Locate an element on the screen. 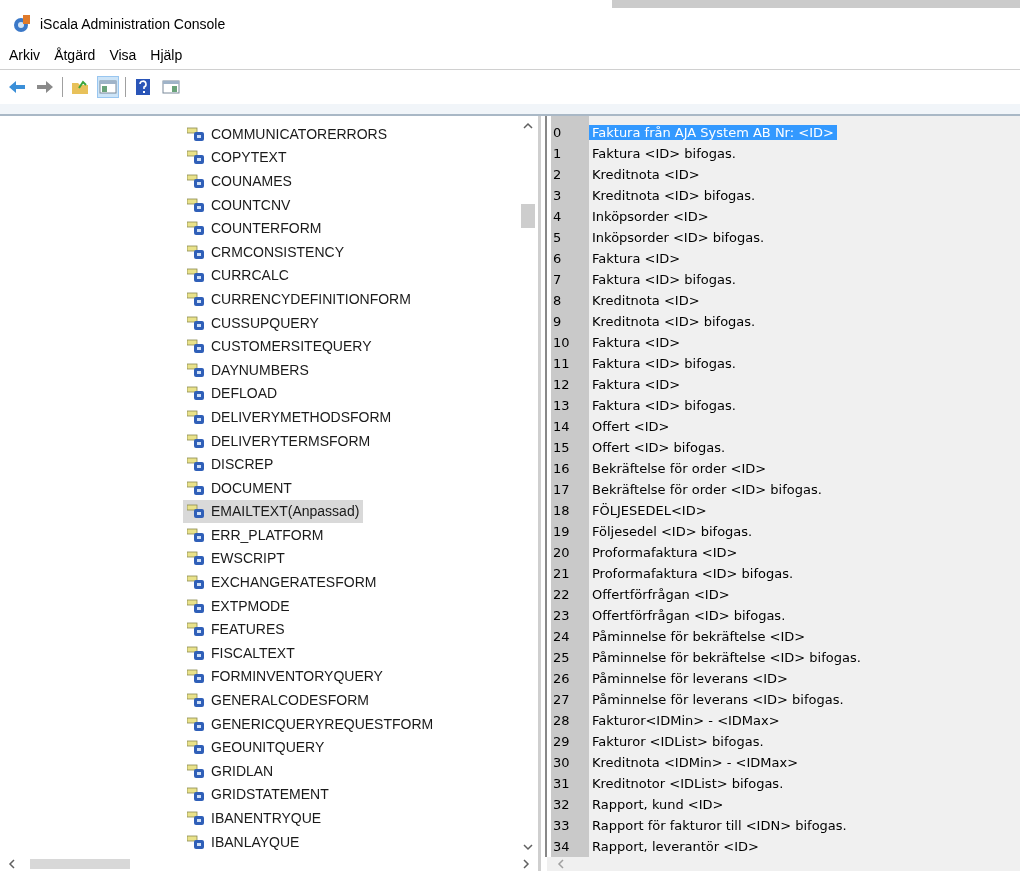  tree-item: DELIVERYTERMSFORM is located at coordinates (279, 440).